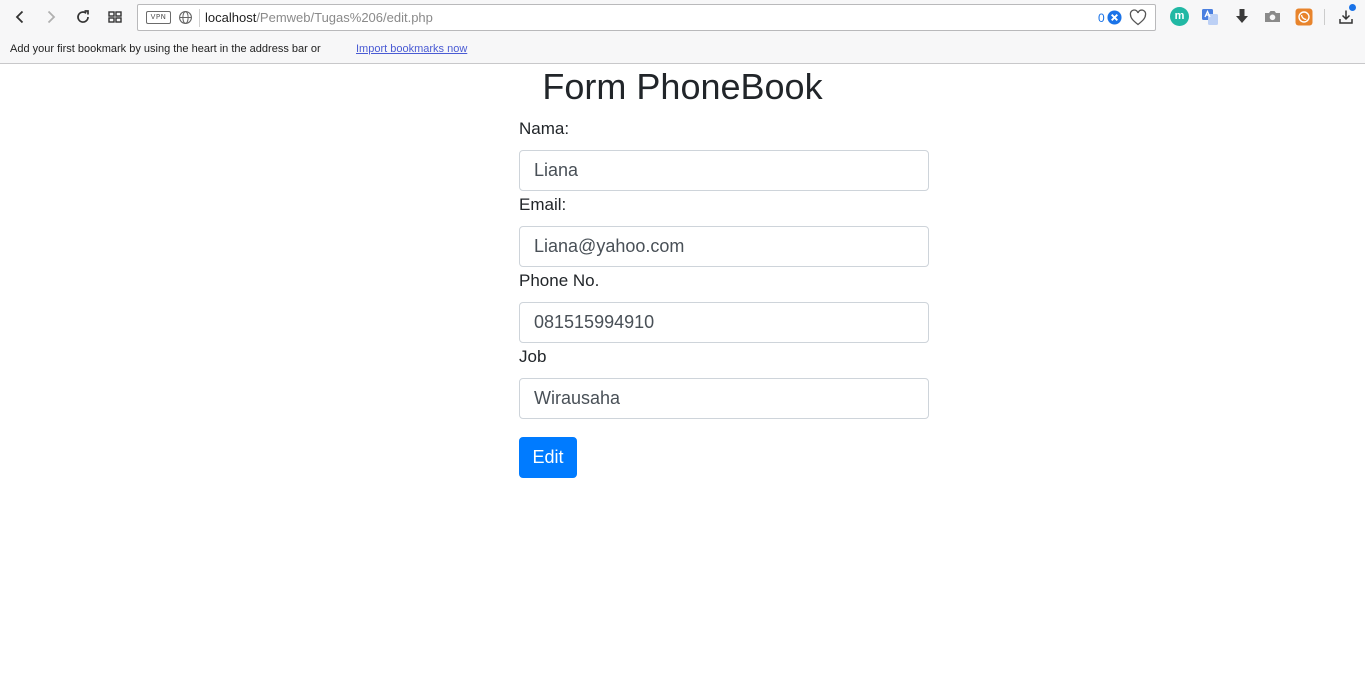  I want to click on email-label: Email:, so click(543, 204).